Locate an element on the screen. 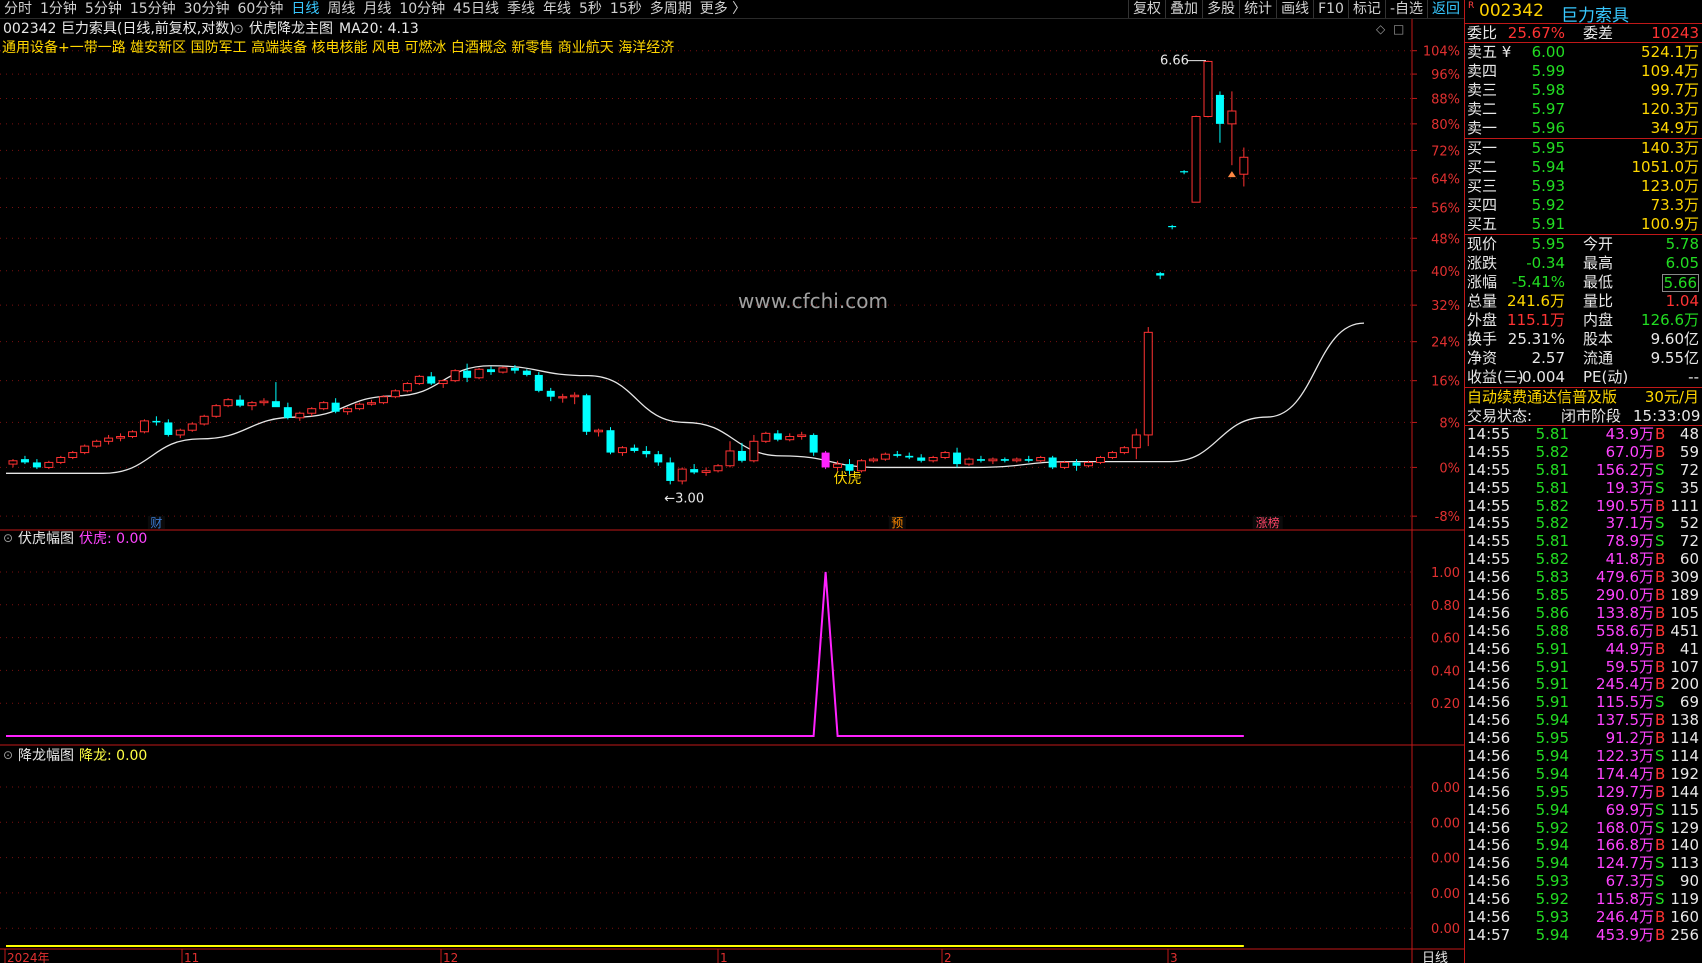 The image size is (1702, 963). tab-45day: 45日线 is located at coordinates (476, 9).